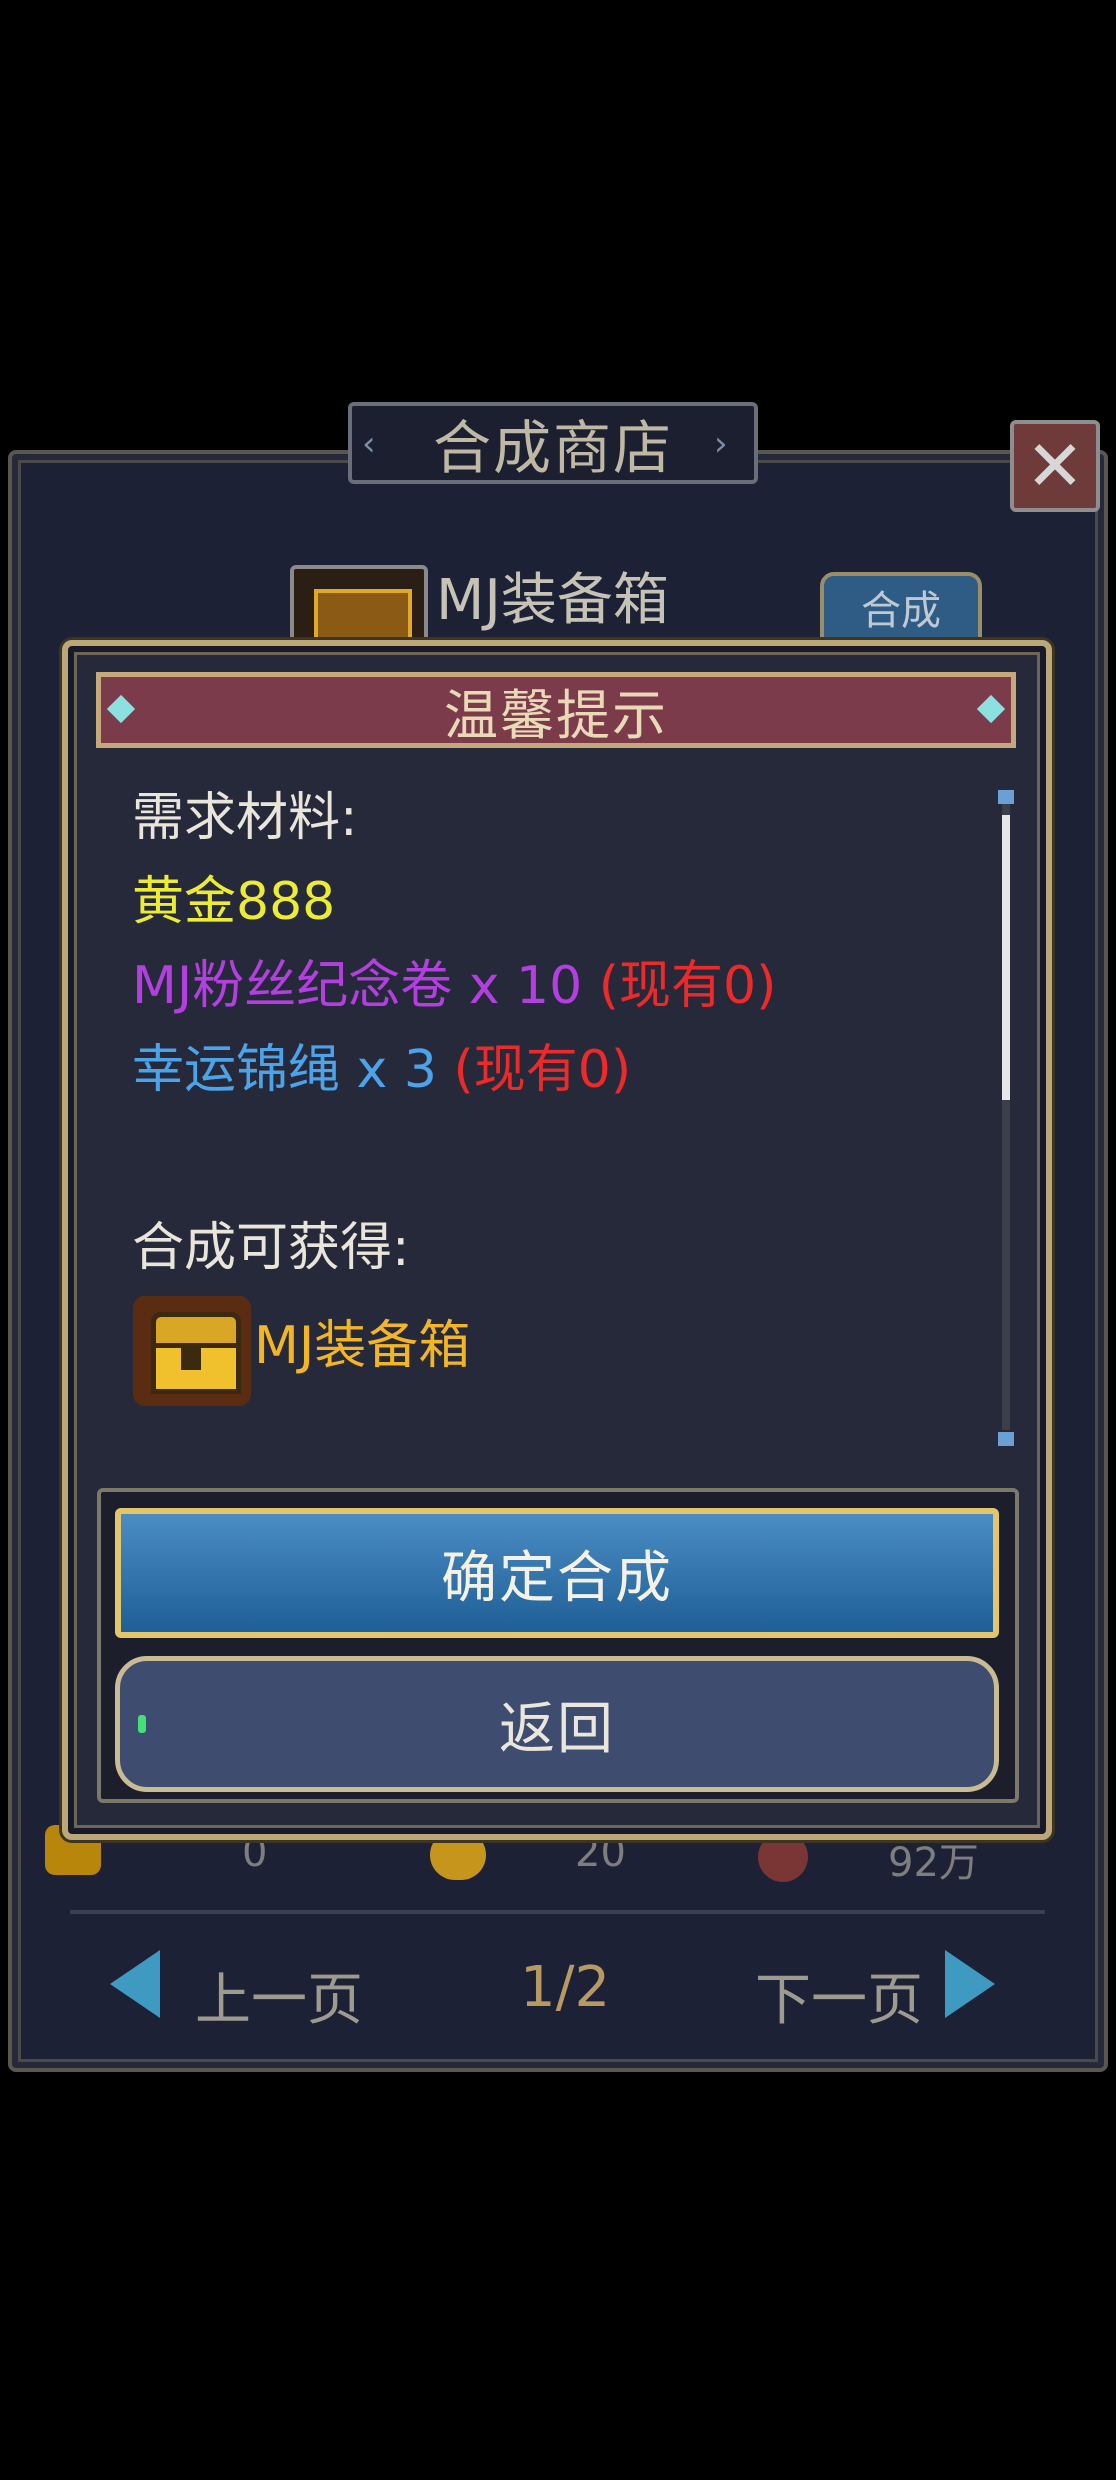 The width and height of the screenshot is (1116, 2480). Describe the element at coordinates (359, 605) in the screenshot. I see `shop-item-chest-icon` at that location.